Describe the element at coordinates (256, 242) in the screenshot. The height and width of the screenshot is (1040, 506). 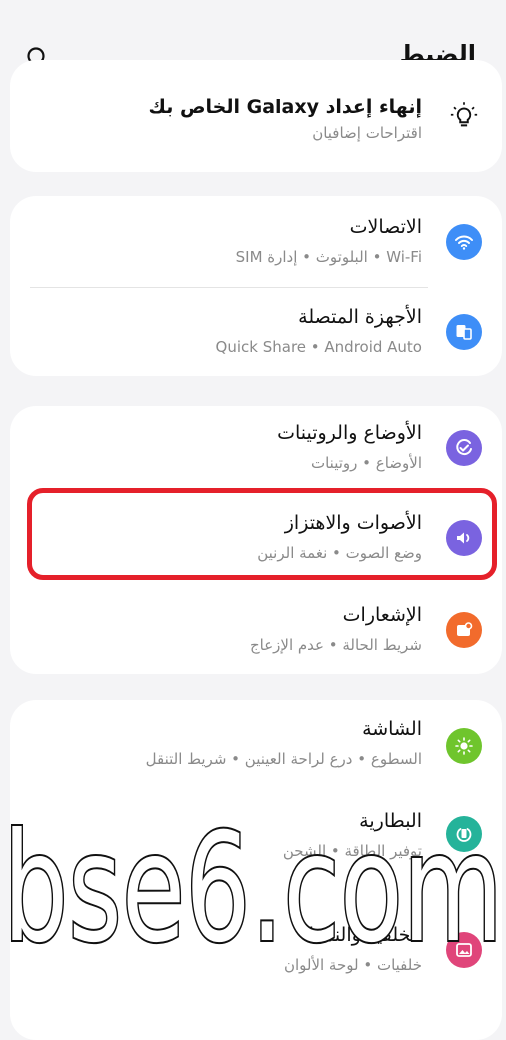
I see `settings-item-connections: الاتصالات Wi-Fi • البلوتوث • إدارة SIM` at that location.